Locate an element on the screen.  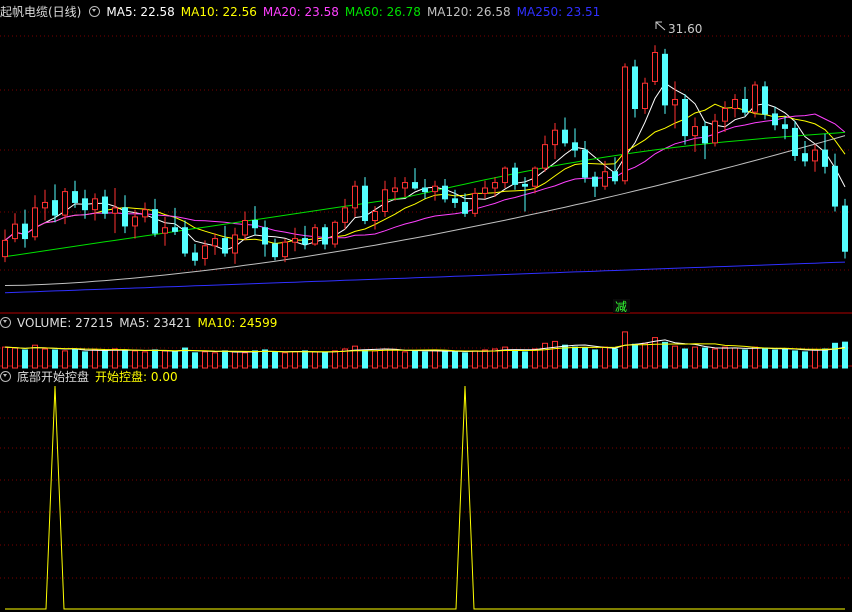
signal-label: 减 is located at coordinates (621, 306).